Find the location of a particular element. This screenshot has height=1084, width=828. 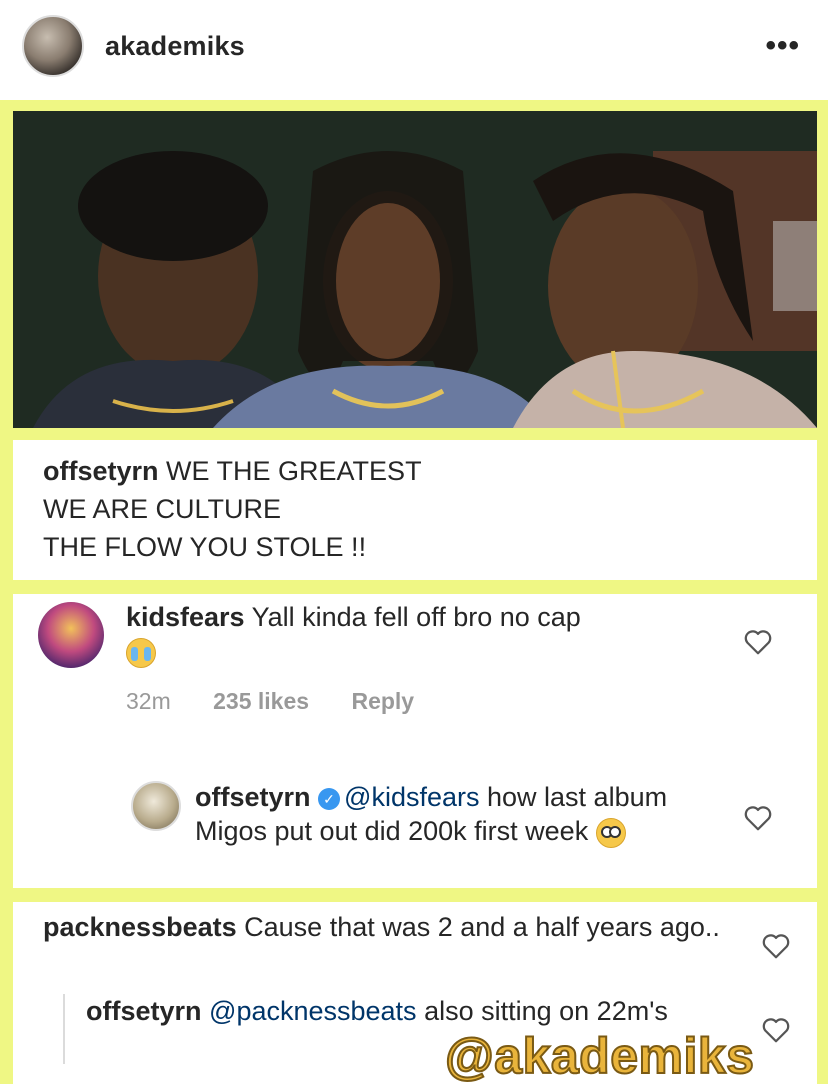

verified-badge-icon: ✓ is located at coordinates (329, 798).